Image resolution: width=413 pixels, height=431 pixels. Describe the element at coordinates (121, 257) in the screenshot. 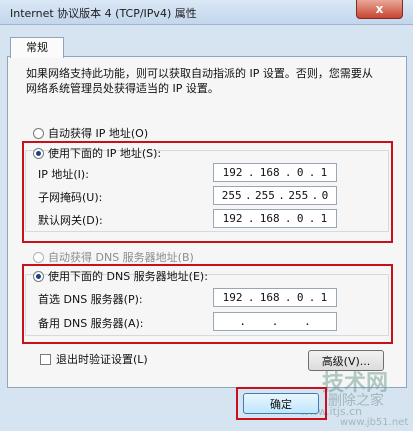

I see `auto-dns-label: 自动获得 DNS 服务器地址(B)` at that location.